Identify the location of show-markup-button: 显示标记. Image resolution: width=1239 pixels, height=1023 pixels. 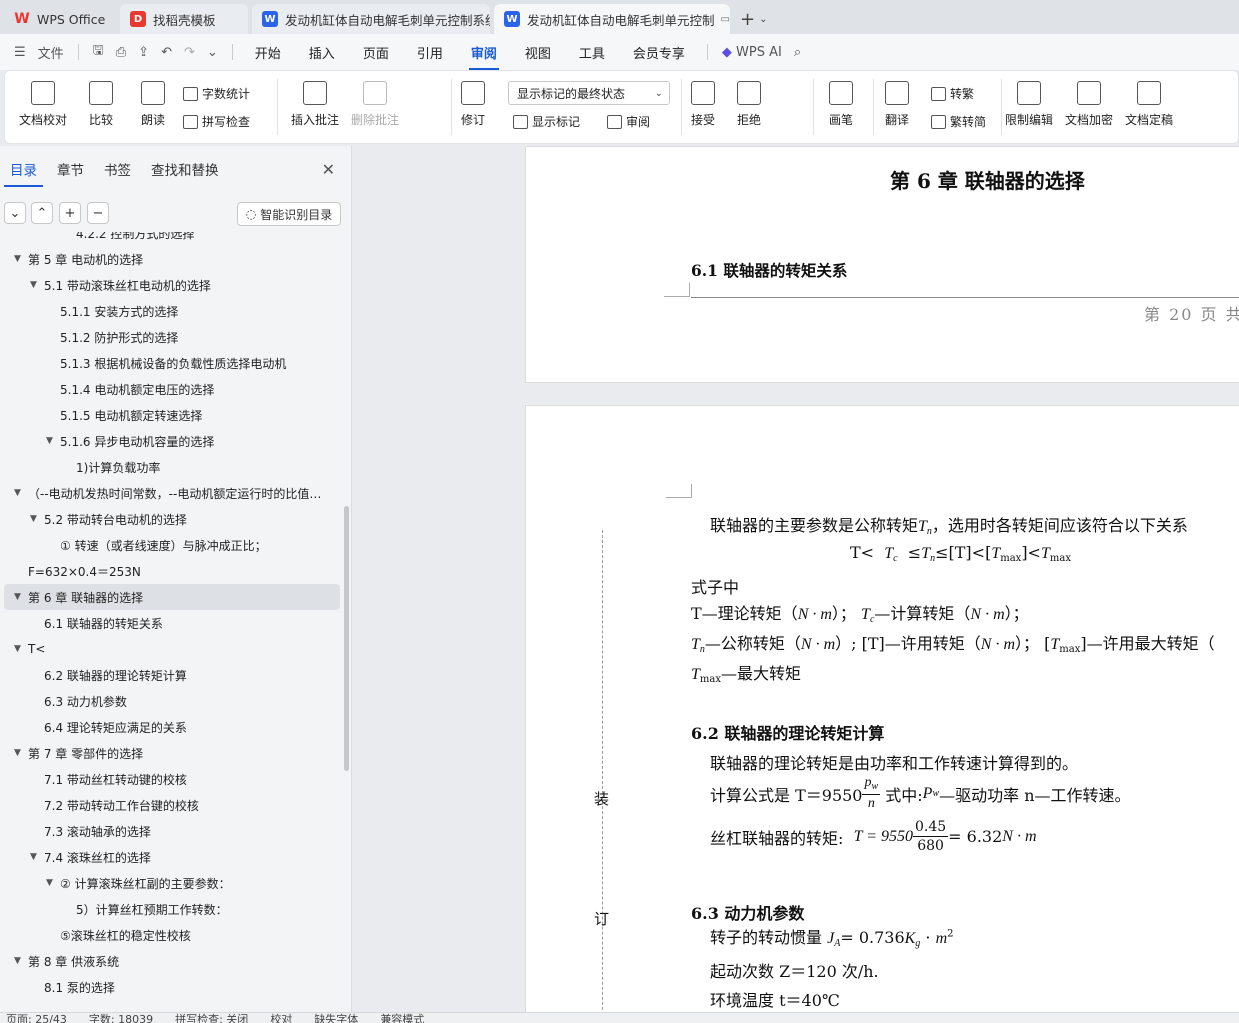
(546, 121).